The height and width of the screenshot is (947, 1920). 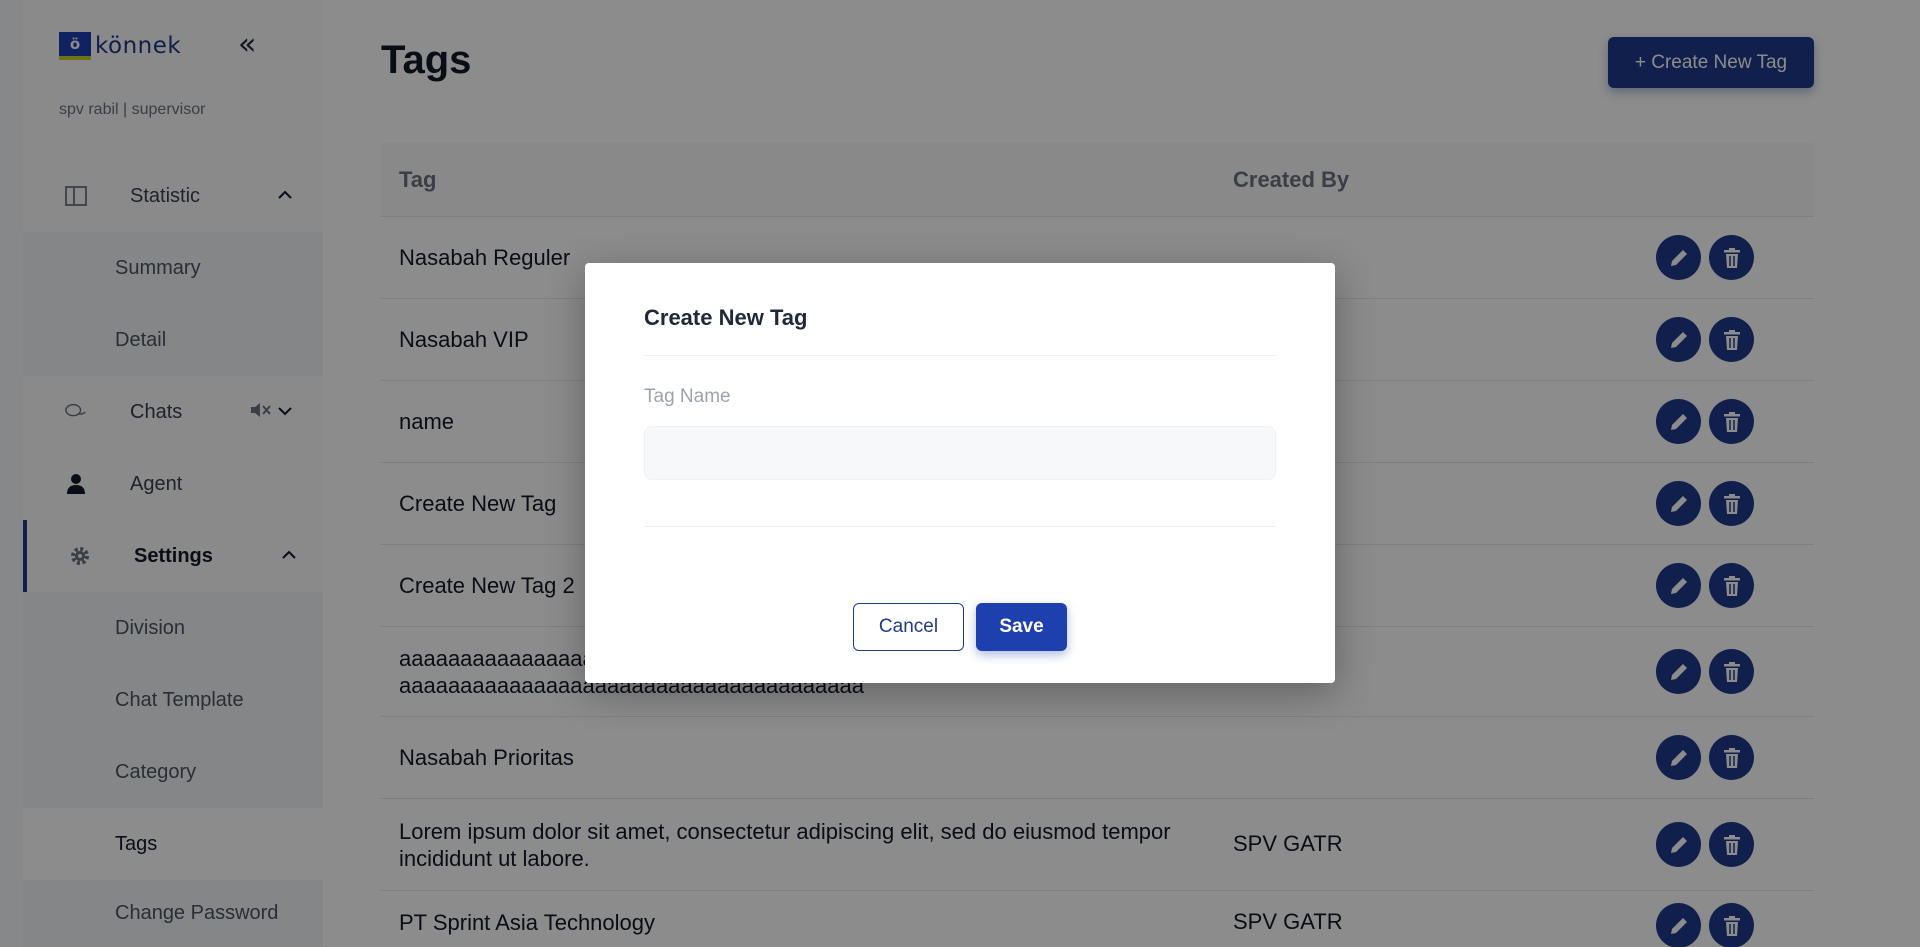 What do you see at coordinates (726, 317) in the screenshot?
I see `modal-title: Create New Tag` at bounding box center [726, 317].